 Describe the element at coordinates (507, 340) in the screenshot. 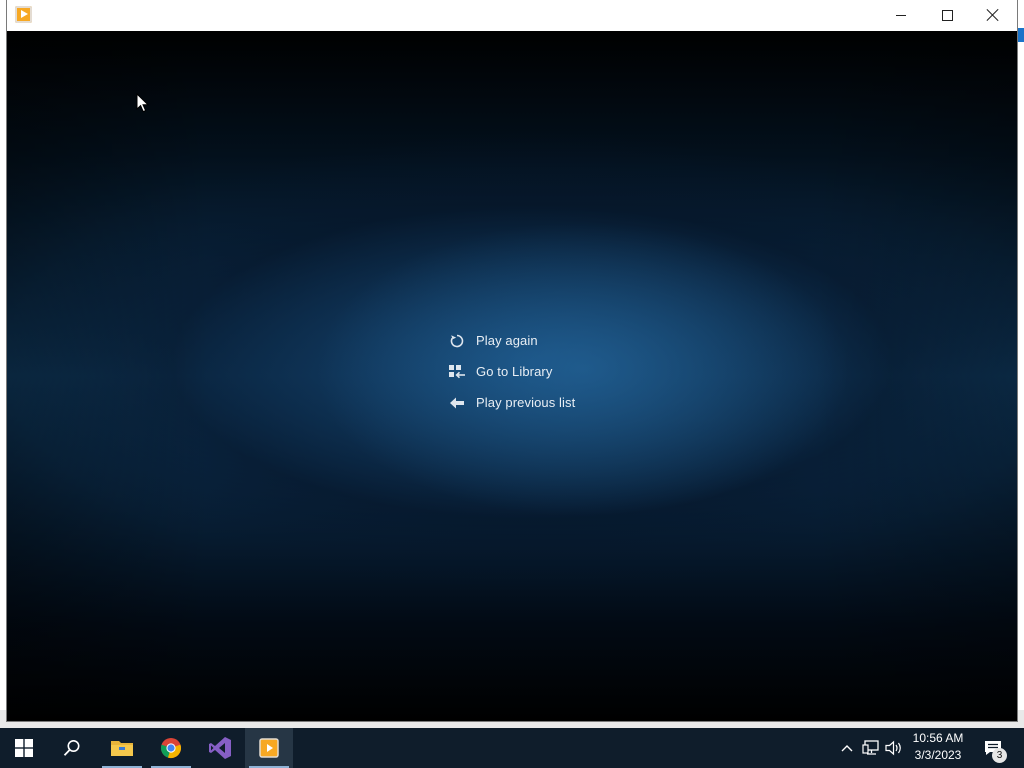

I see `play-again-label: Play again` at that location.